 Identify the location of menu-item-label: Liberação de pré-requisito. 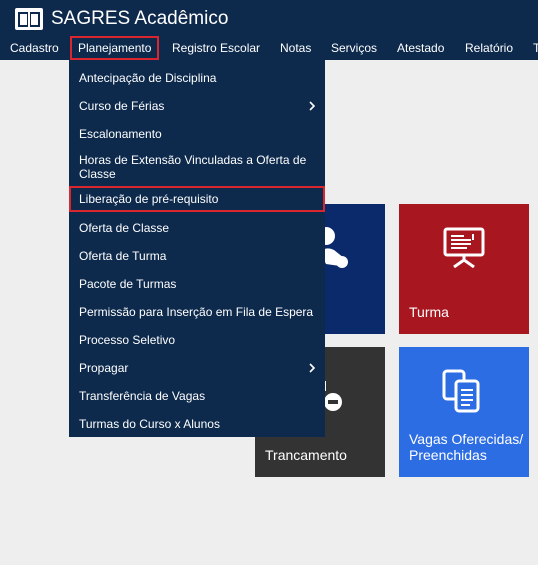
(149, 199).